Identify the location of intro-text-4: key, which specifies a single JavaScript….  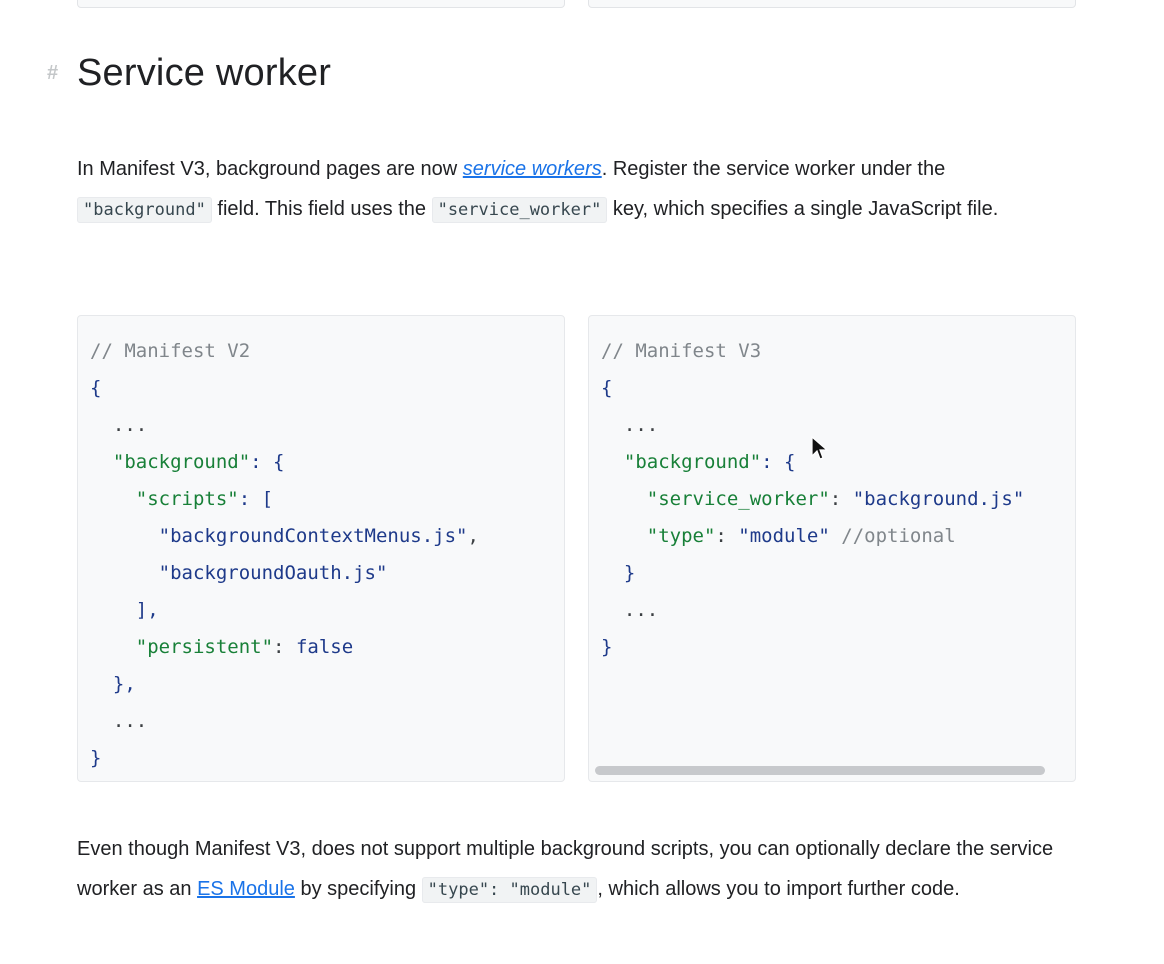
(803, 209).